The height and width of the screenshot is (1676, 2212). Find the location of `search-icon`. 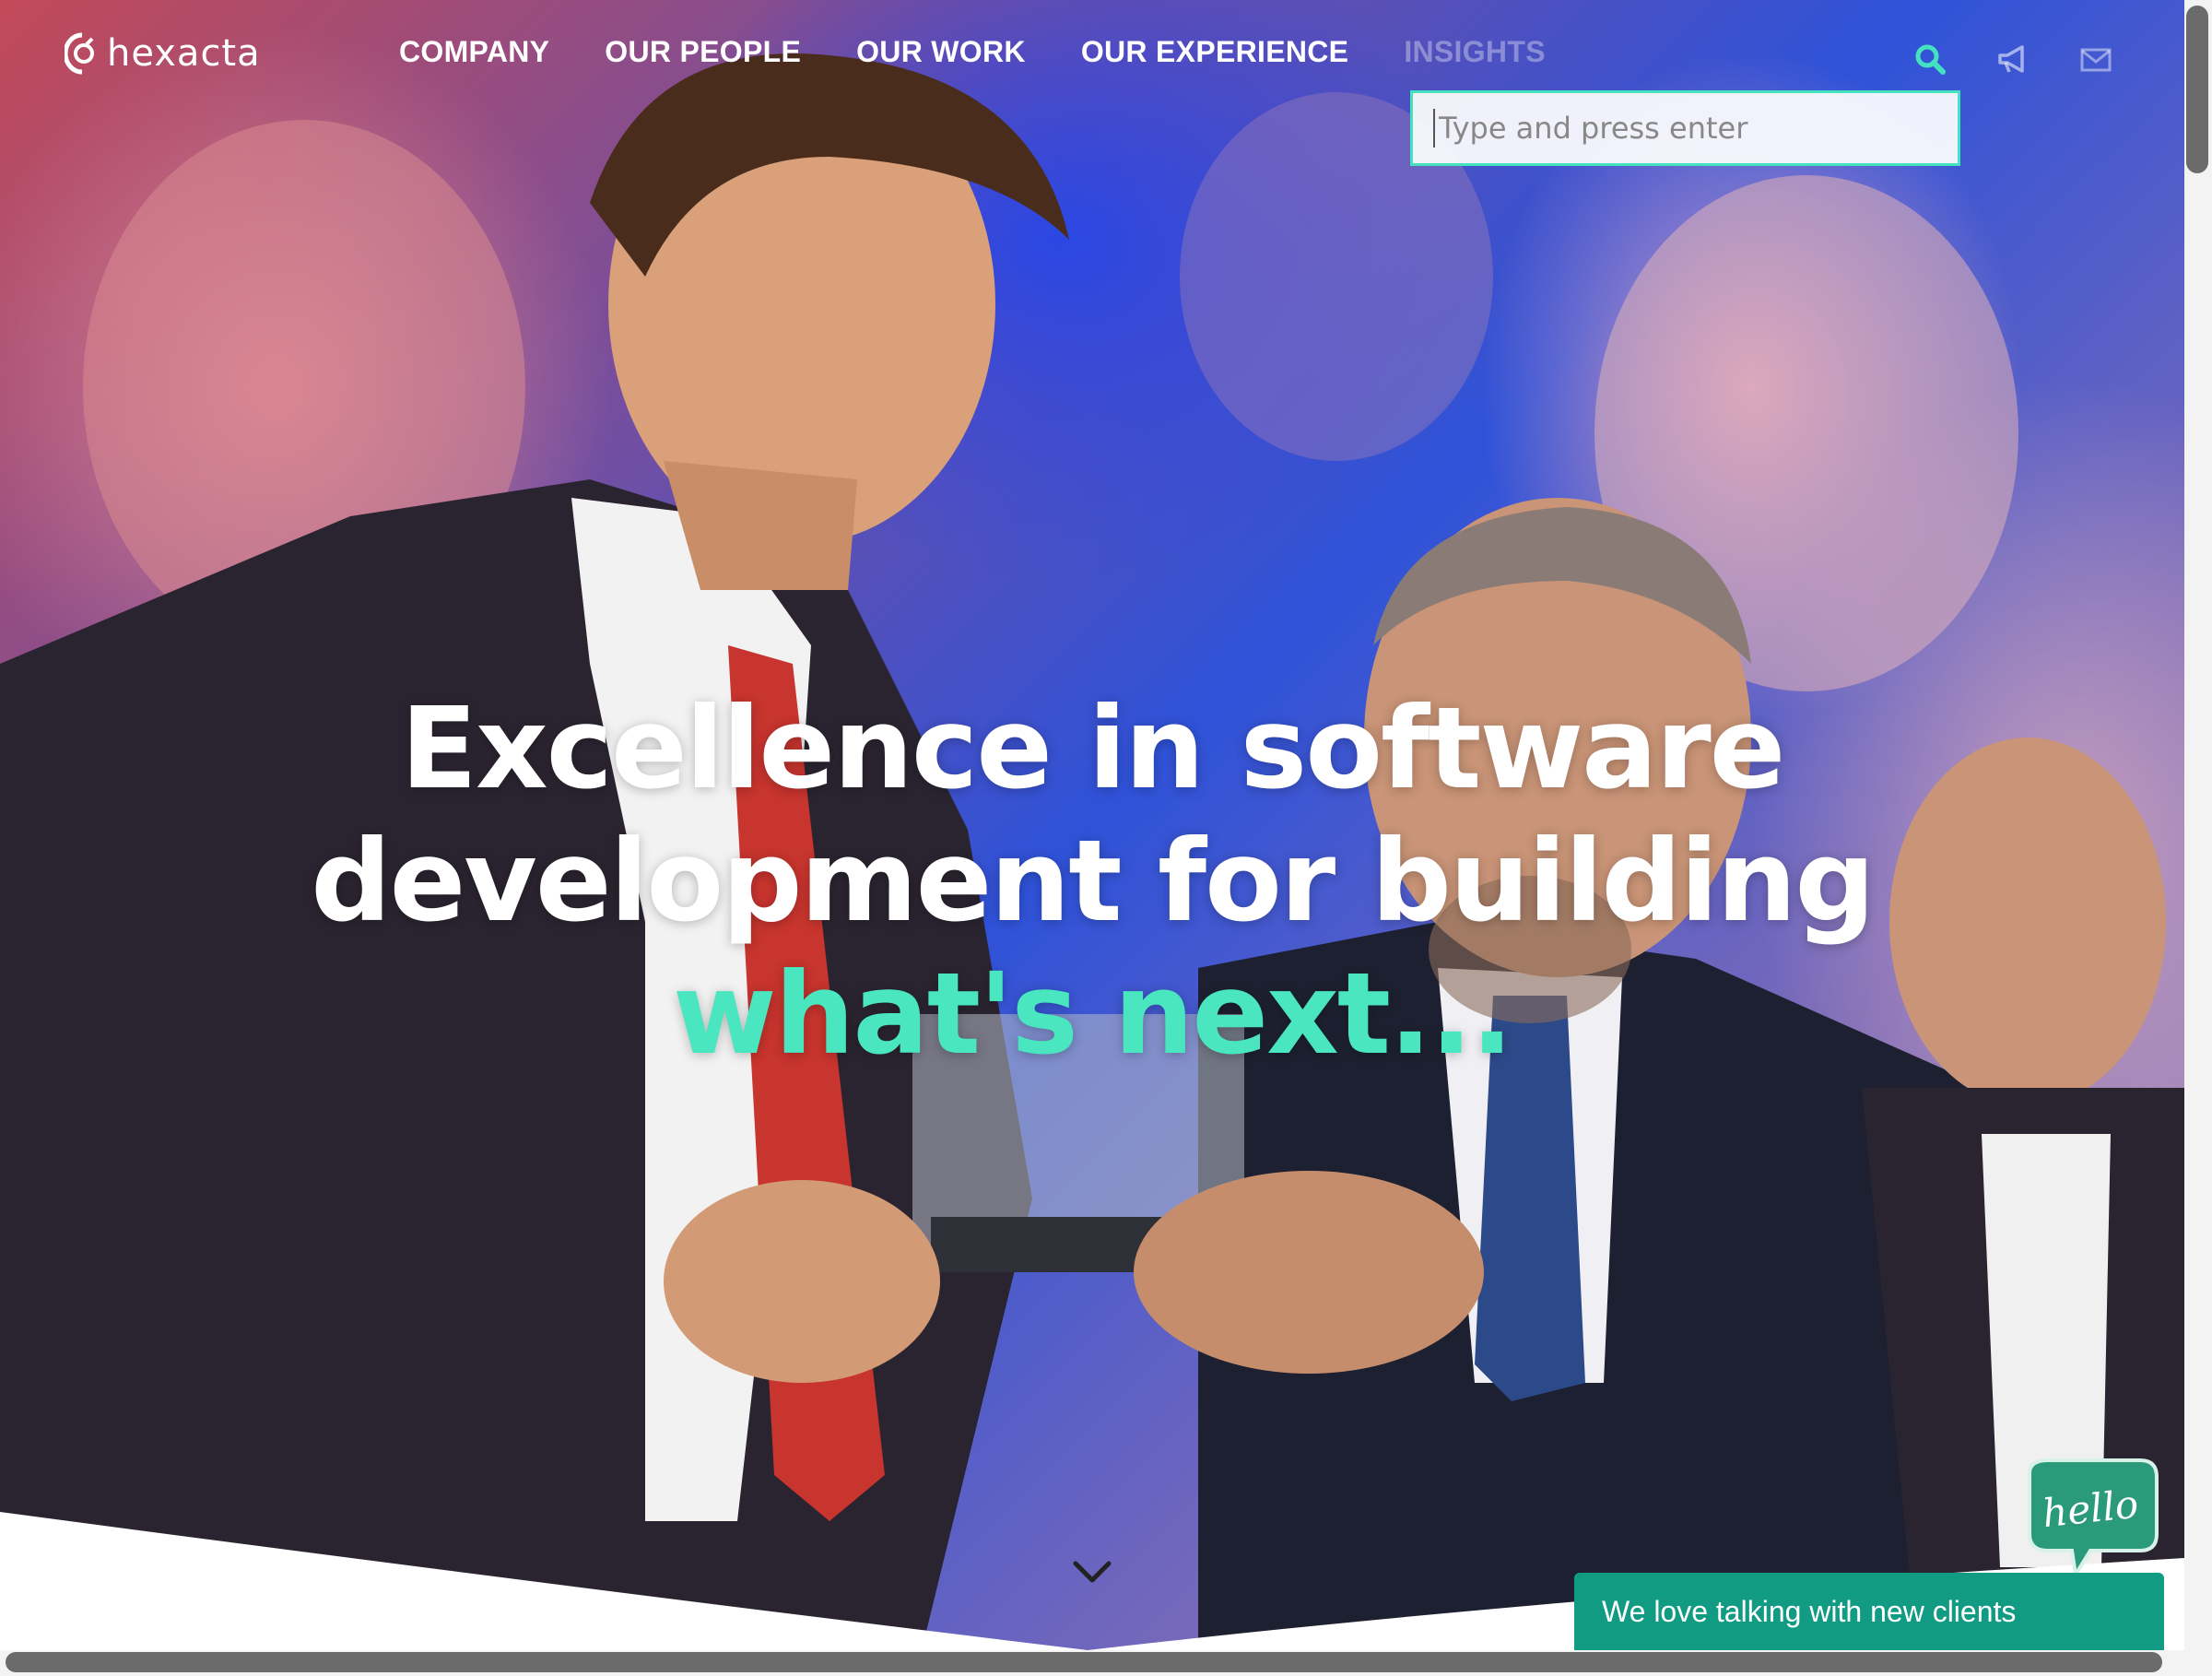

search-icon is located at coordinates (1930, 59).